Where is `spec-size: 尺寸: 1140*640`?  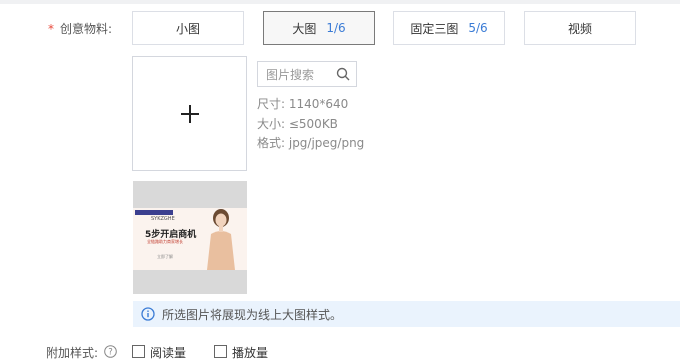 spec-size: 尺寸: 1140*640 is located at coordinates (303, 104).